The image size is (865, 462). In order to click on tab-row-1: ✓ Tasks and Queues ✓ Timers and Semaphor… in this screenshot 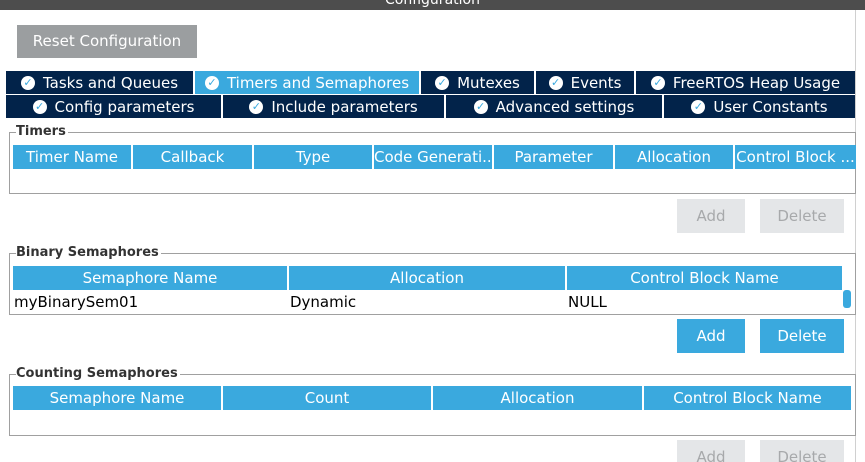, I will do `click(430, 83)`.